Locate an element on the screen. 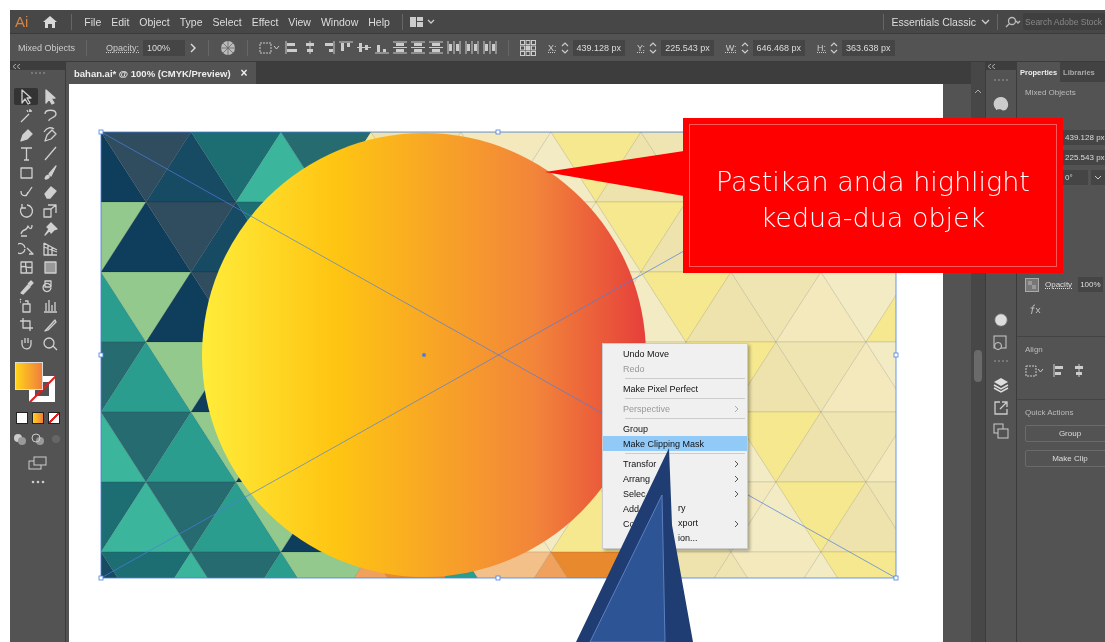 This screenshot has height=642, width=1105. distribute-horizontal-center-icon is located at coordinates (472, 47).